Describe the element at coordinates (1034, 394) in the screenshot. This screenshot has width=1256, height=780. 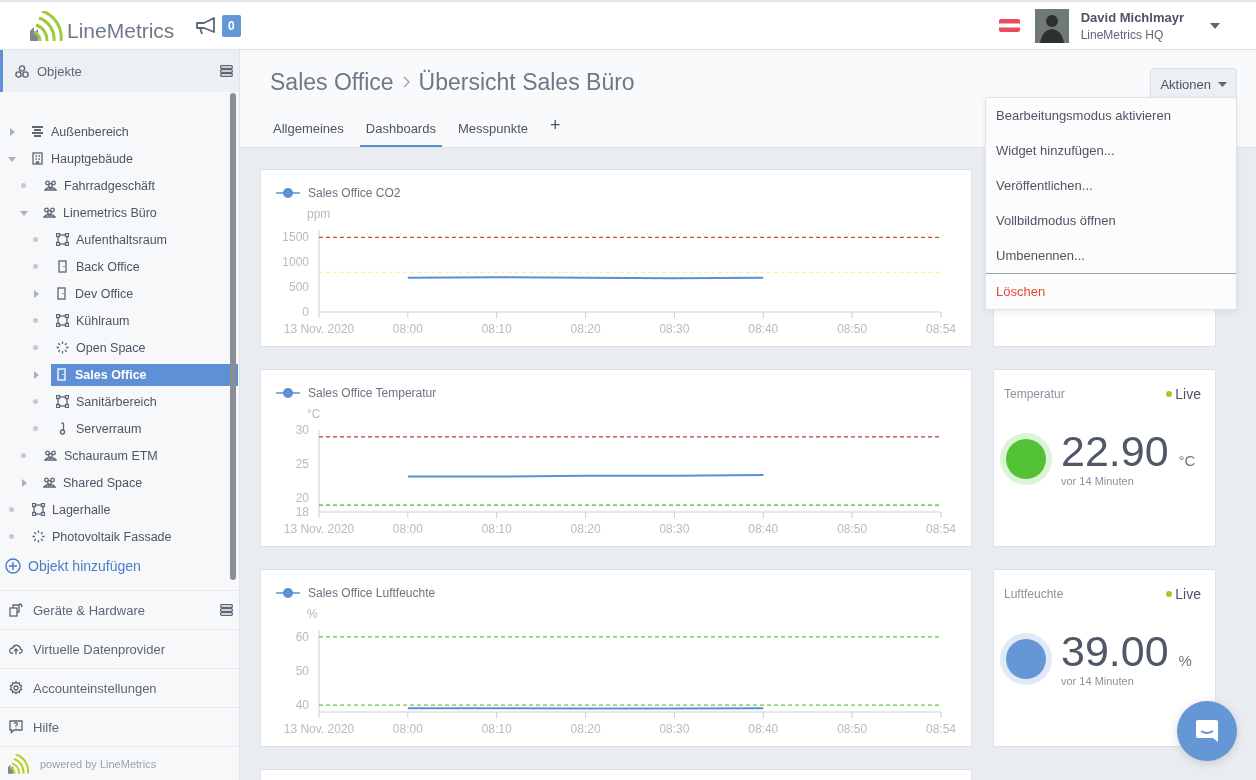
I see `card-title: Temperatur` at that location.